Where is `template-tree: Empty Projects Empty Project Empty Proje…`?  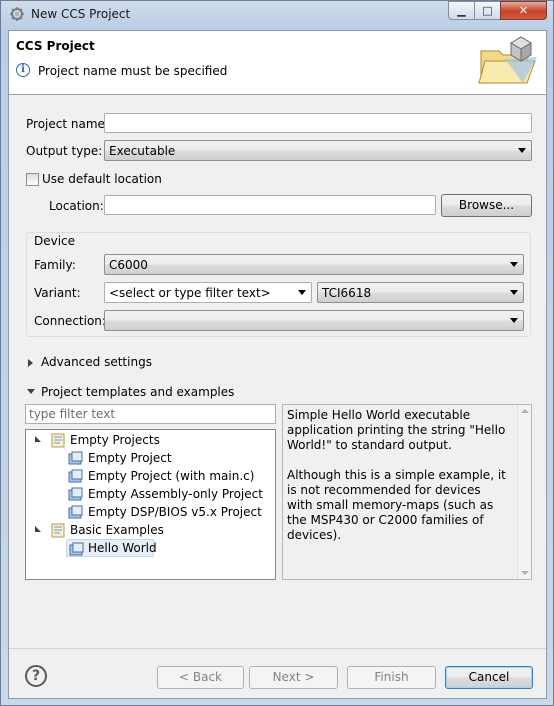 template-tree: Empty Projects Empty Project Empty Proje… is located at coordinates (150, 504).